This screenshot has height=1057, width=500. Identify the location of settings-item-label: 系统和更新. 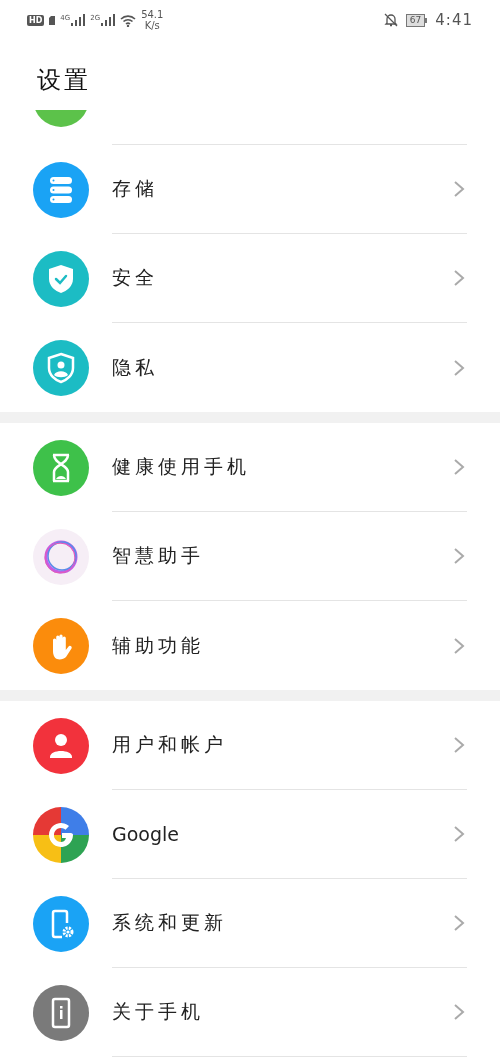
(282, 923).